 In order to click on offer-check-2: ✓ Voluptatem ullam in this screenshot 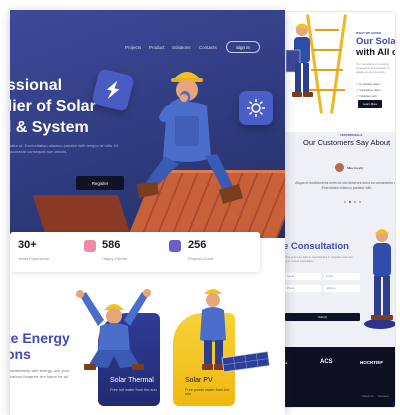, I will do `click(368, 90)`.